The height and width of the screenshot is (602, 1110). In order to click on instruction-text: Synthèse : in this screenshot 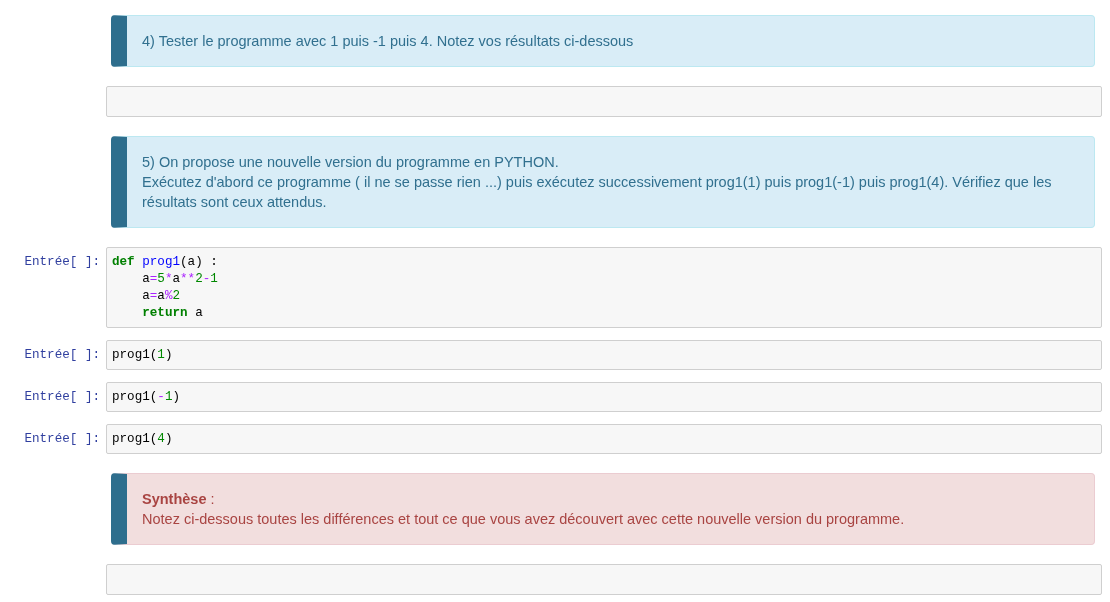, I will do `click(179, 499)`.